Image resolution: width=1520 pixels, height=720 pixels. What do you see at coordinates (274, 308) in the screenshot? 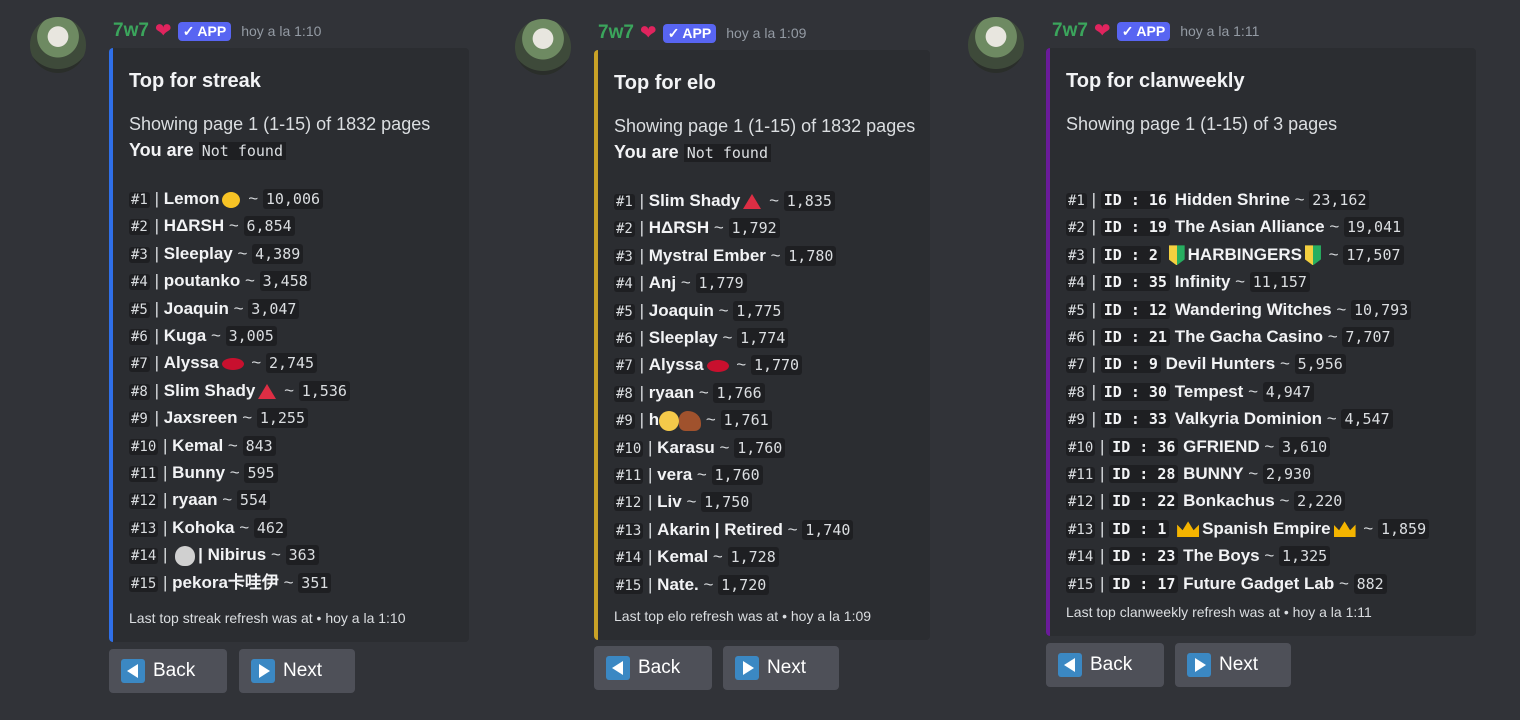
I see `entry-value: 3,047` at bounding box center [274, 308].